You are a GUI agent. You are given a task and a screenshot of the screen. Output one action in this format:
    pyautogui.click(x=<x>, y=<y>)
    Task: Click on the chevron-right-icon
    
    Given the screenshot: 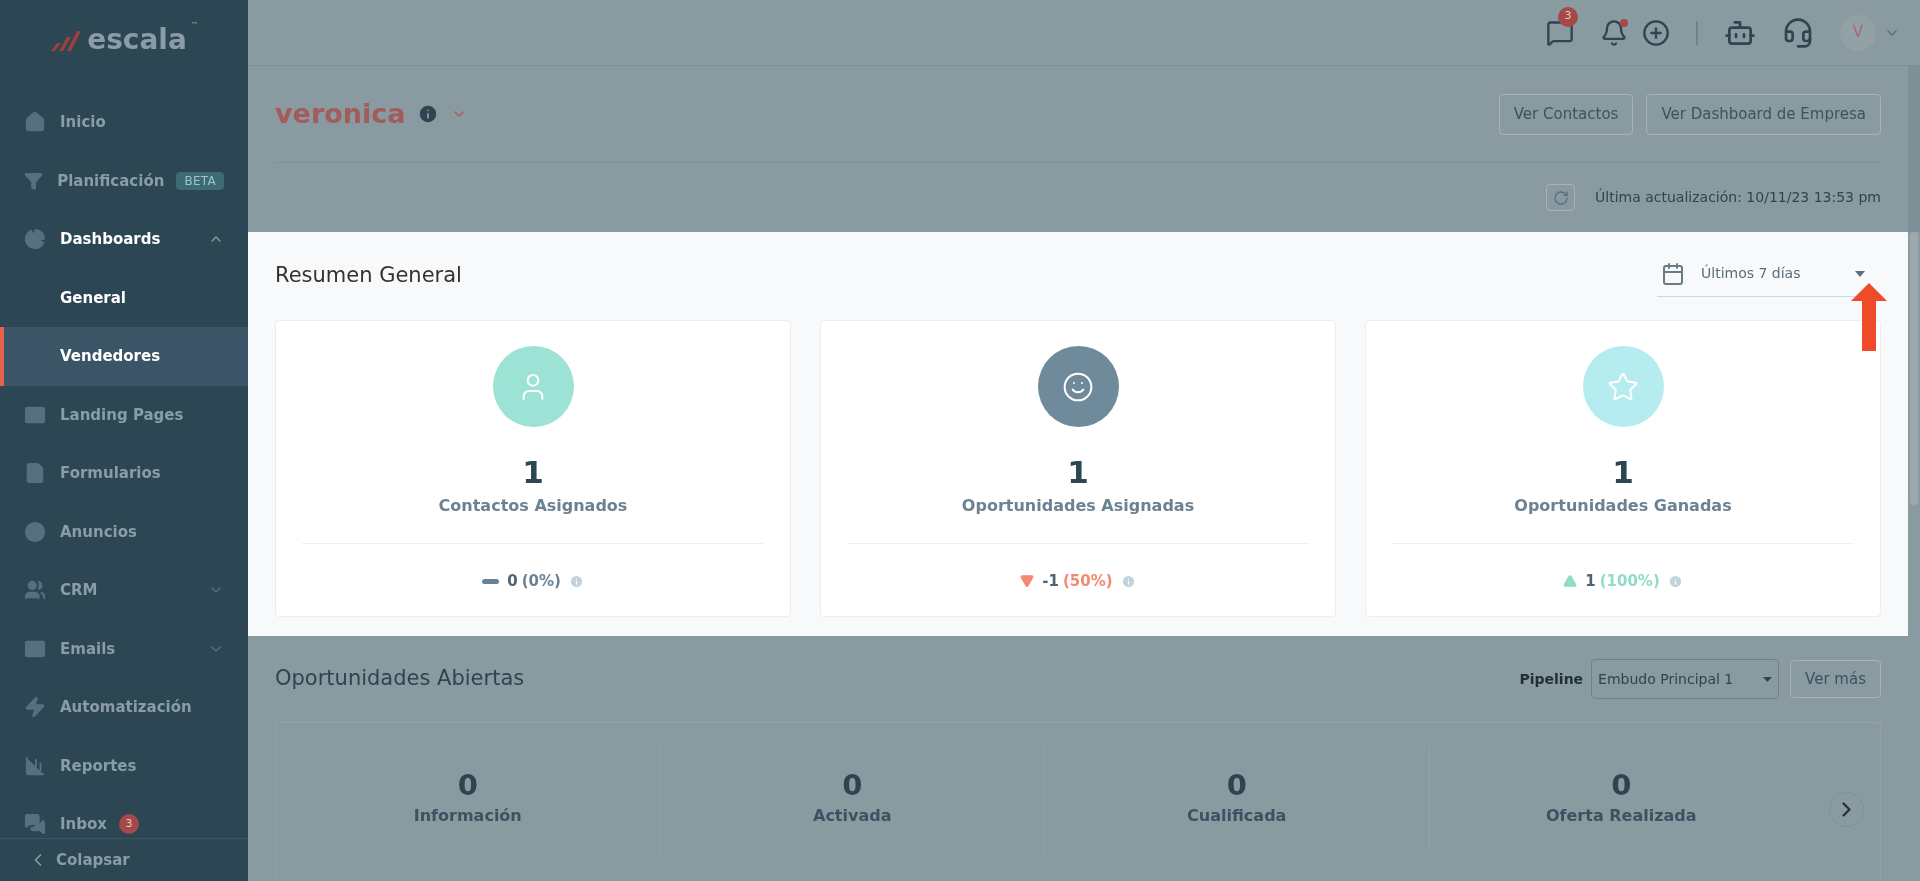 What is the action you would take?
    pyautogui.click(x=1846, y=809)
    